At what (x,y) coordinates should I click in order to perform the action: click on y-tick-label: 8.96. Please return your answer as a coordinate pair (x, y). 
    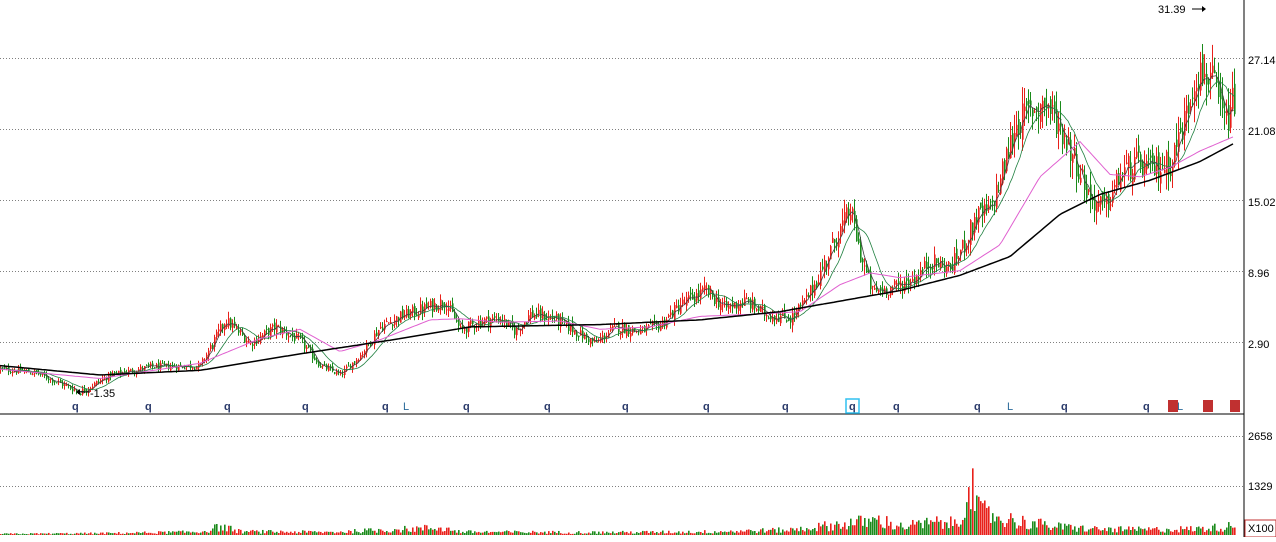
    Looking at the image, I should click on (1258, 274).